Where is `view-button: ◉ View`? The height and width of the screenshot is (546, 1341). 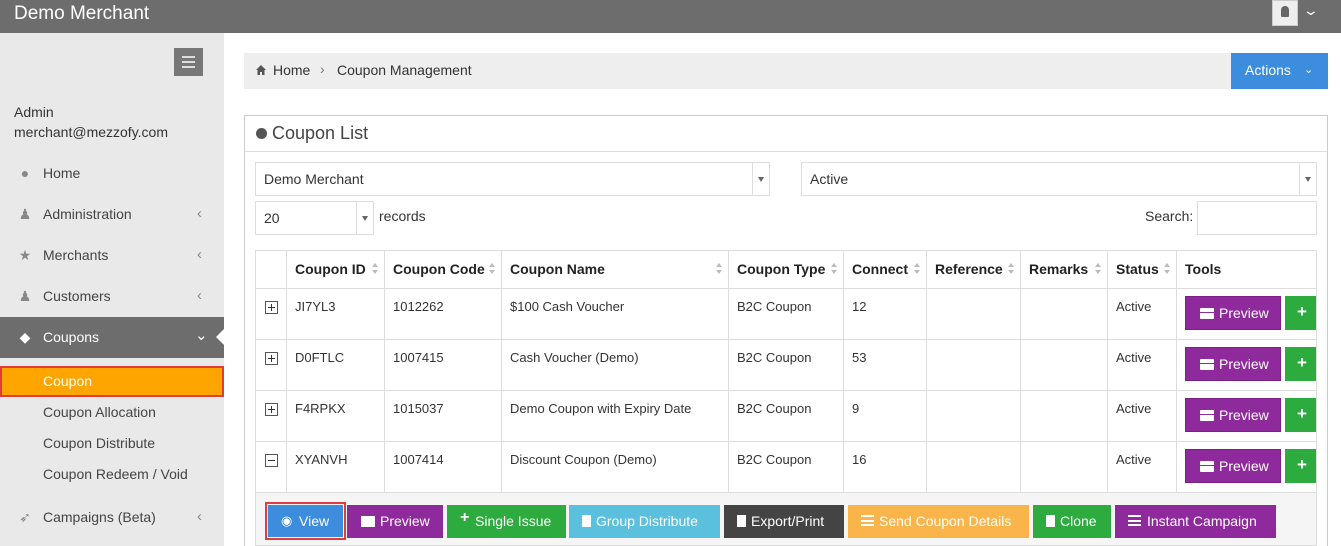 view-button: ◉ View is located at coordinates (305, 521).